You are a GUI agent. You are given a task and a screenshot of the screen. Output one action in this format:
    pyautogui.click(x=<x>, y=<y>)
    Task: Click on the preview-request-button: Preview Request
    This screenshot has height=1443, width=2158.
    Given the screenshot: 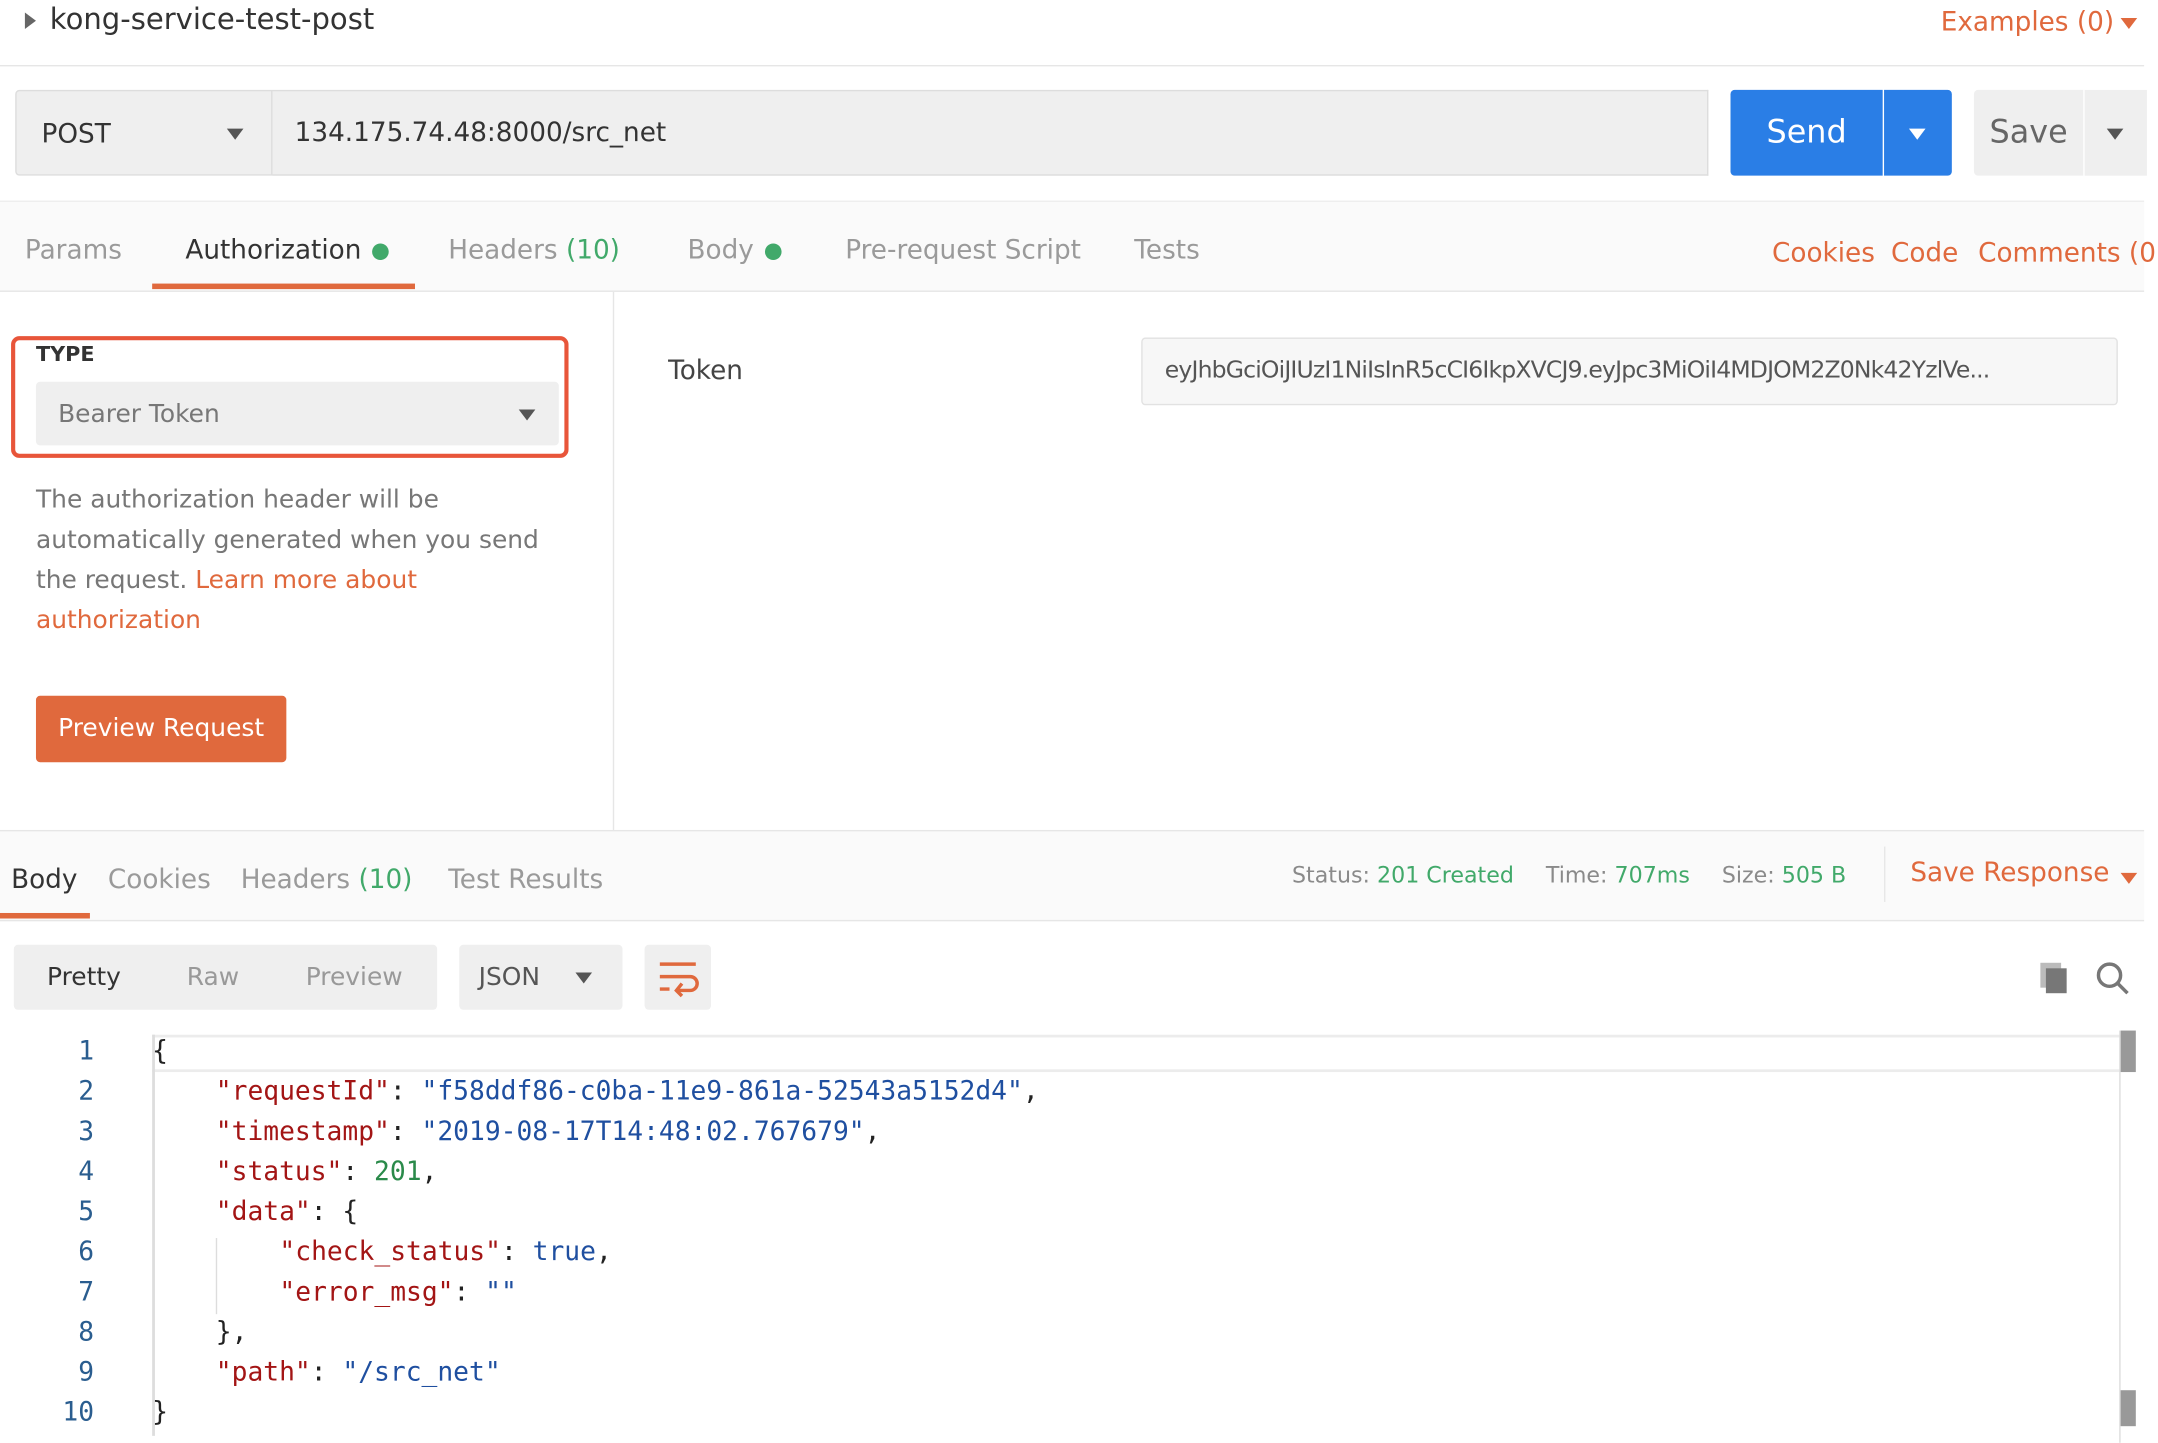 What is the action you would take?
    pyautogui.click(x=161, y=729)
    